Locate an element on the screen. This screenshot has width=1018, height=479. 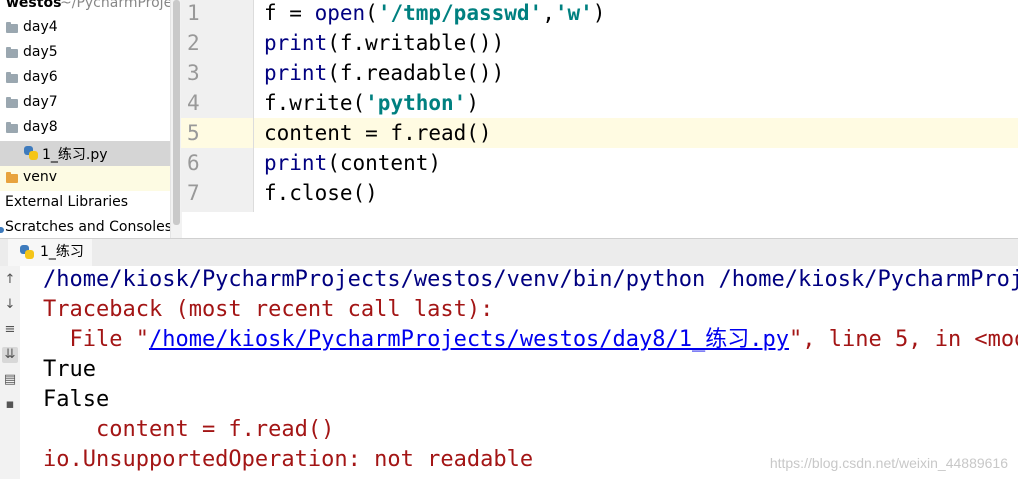
code-token: (content) is located at coordinates (384, 163).